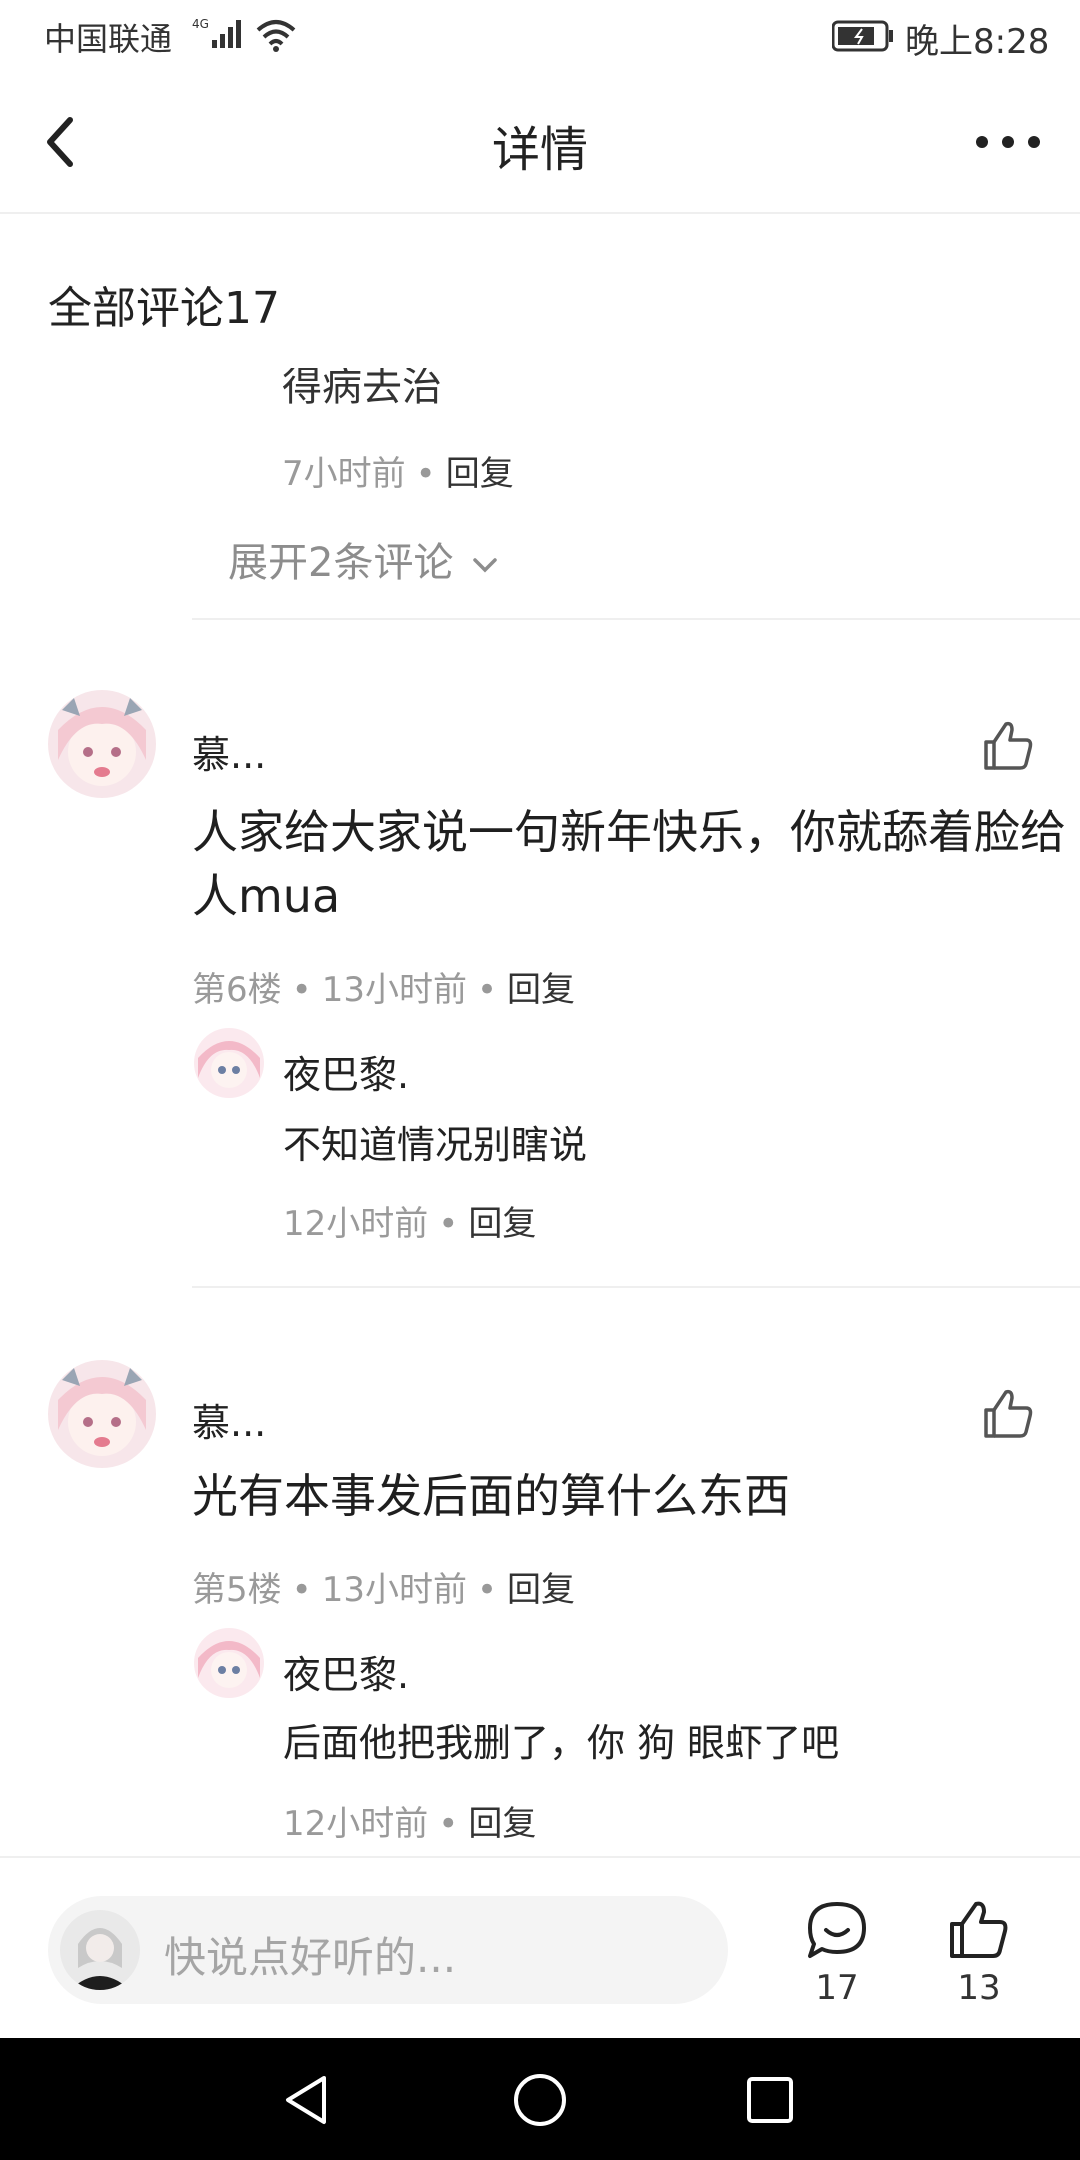 This screenshot has width=1080, height=2160. What do you see at coordinates (200, 24) in the screenshot?
I see `svg-text: 4G` at bounding box center [200, 24].